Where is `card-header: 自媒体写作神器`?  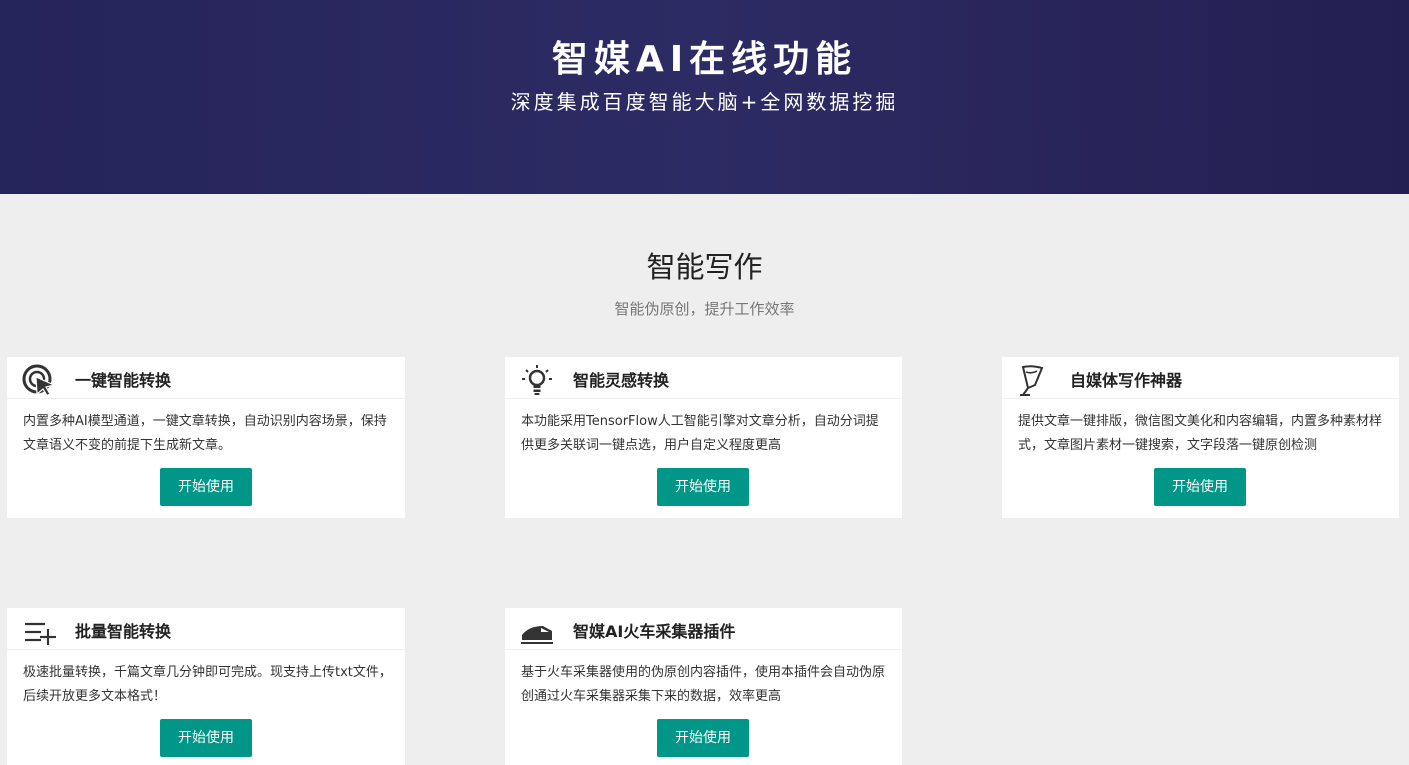 card-header: 自媒体写作神器 is located at coordinates (1200, 378).